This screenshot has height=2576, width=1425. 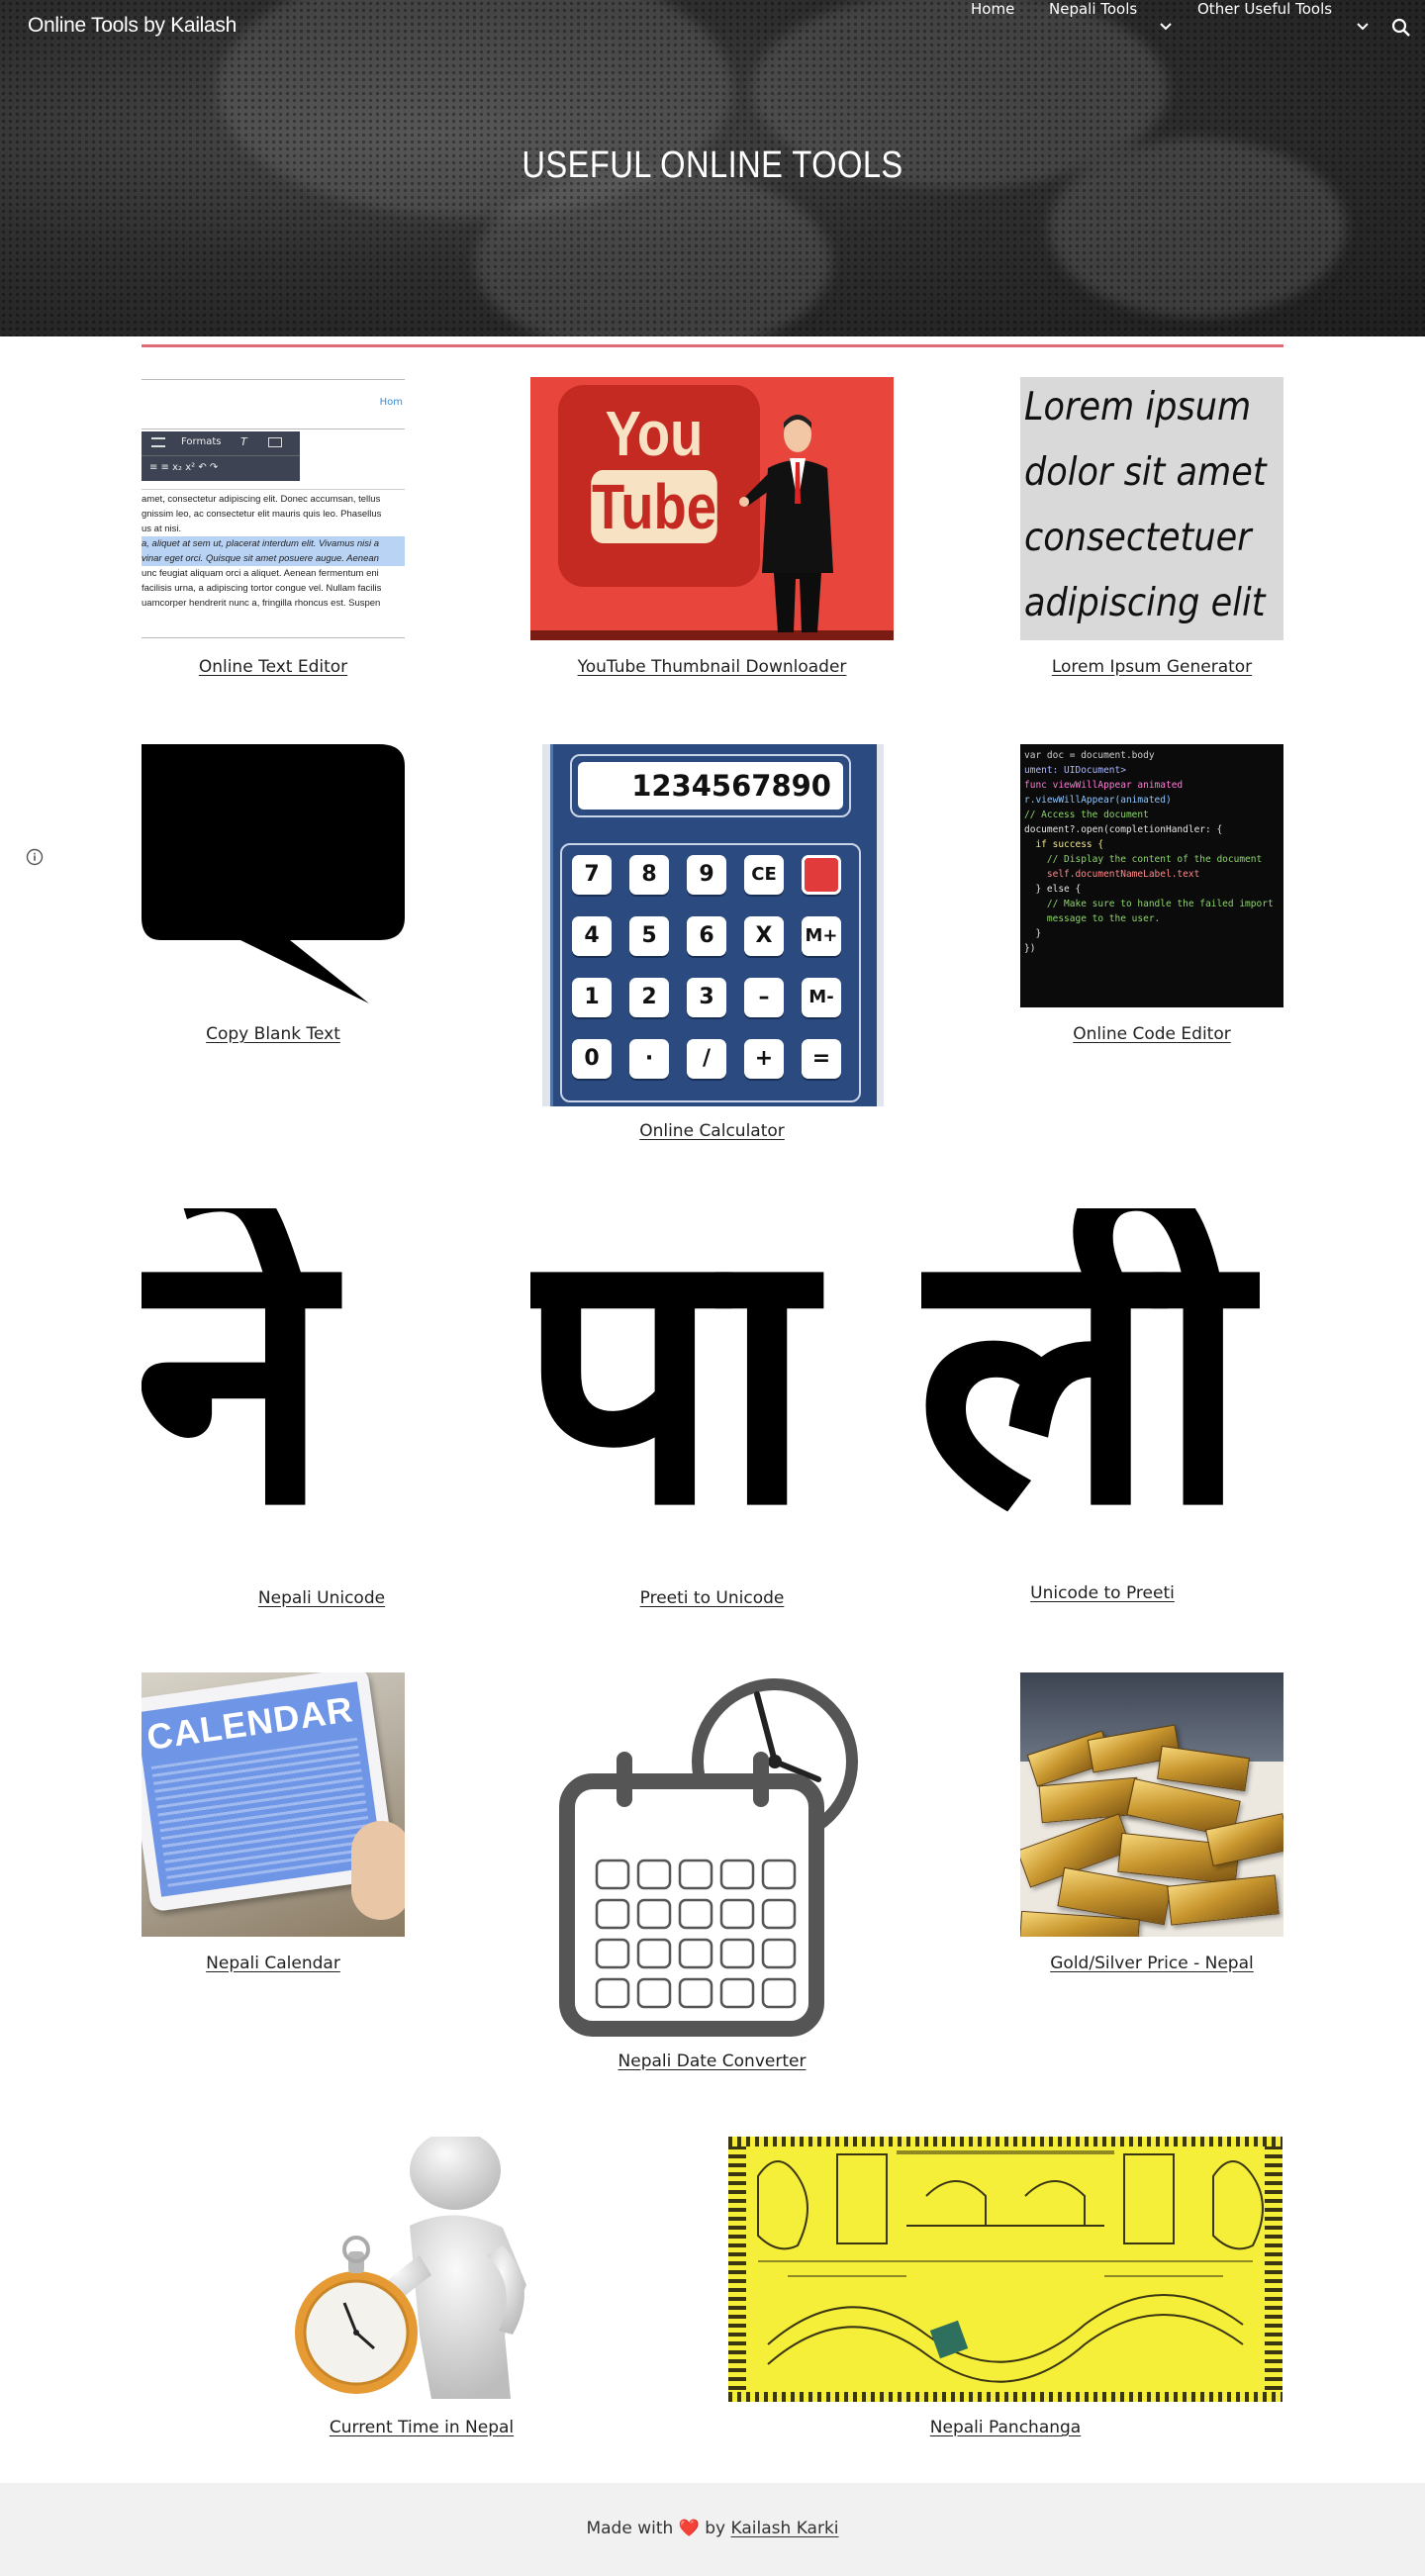 What do you see at coordinates (1151, 1034) in the screenshot?
I see `online-code-editor-link: Online Code Editor` at bounding box center [1151, 1034].